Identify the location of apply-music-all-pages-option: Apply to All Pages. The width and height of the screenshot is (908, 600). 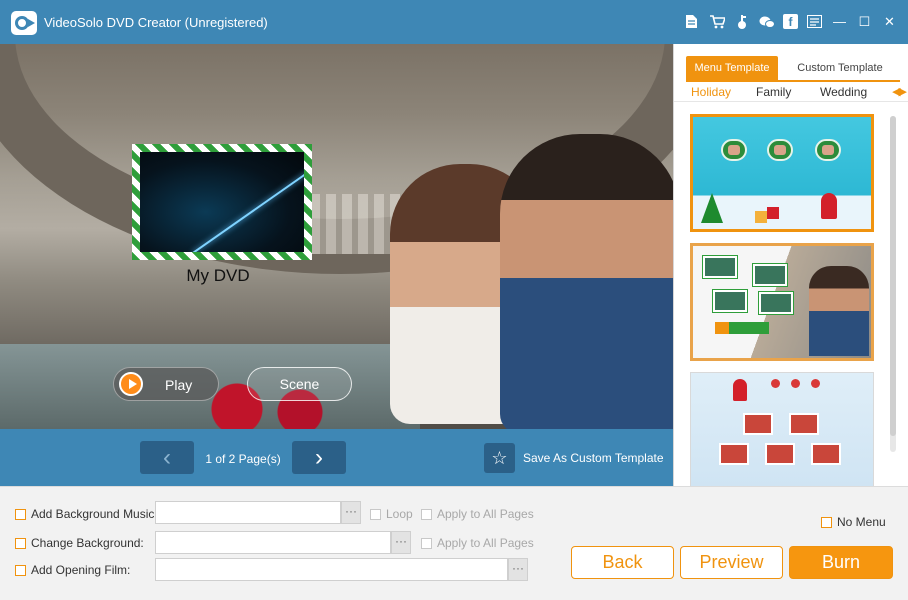
(477, 514).